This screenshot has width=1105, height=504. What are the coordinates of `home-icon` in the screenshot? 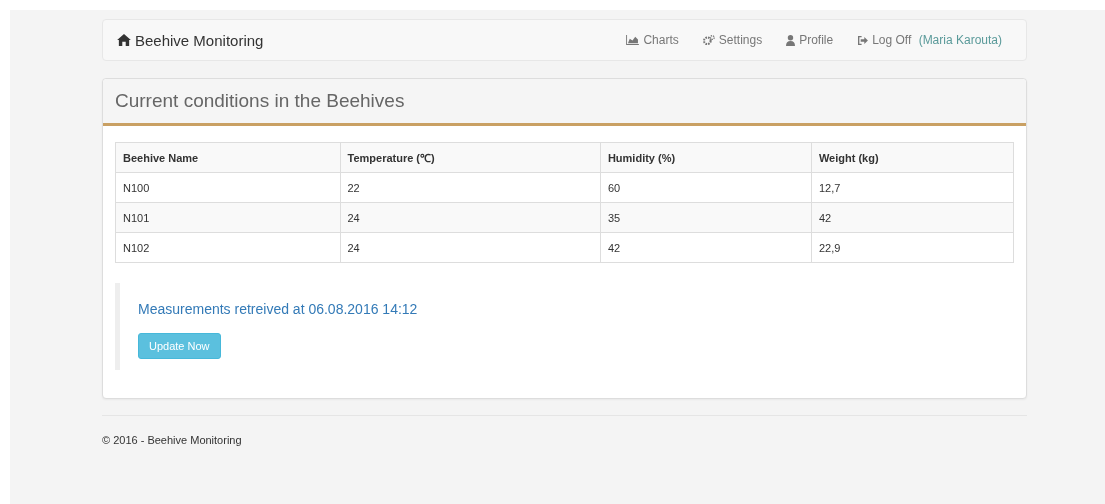 It's located at (124, 40).